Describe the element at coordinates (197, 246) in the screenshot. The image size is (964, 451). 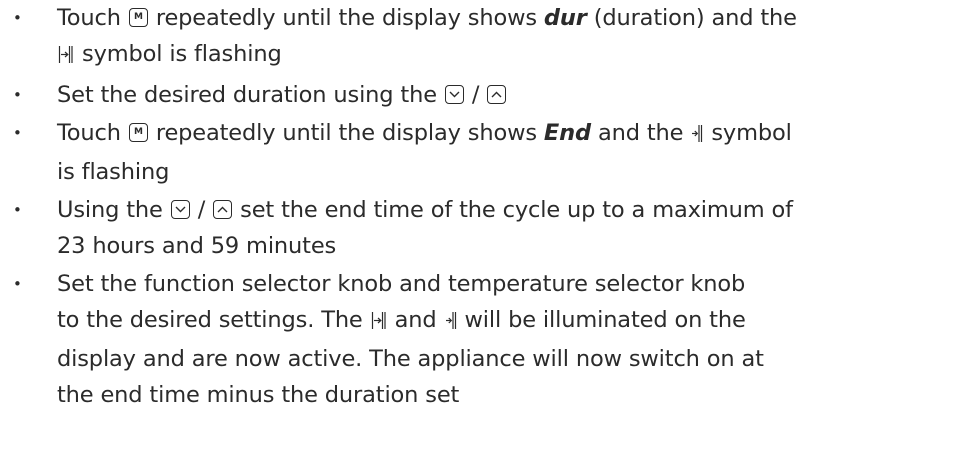
I see `text-segment: 23 hours and 59 minutes` at that location.